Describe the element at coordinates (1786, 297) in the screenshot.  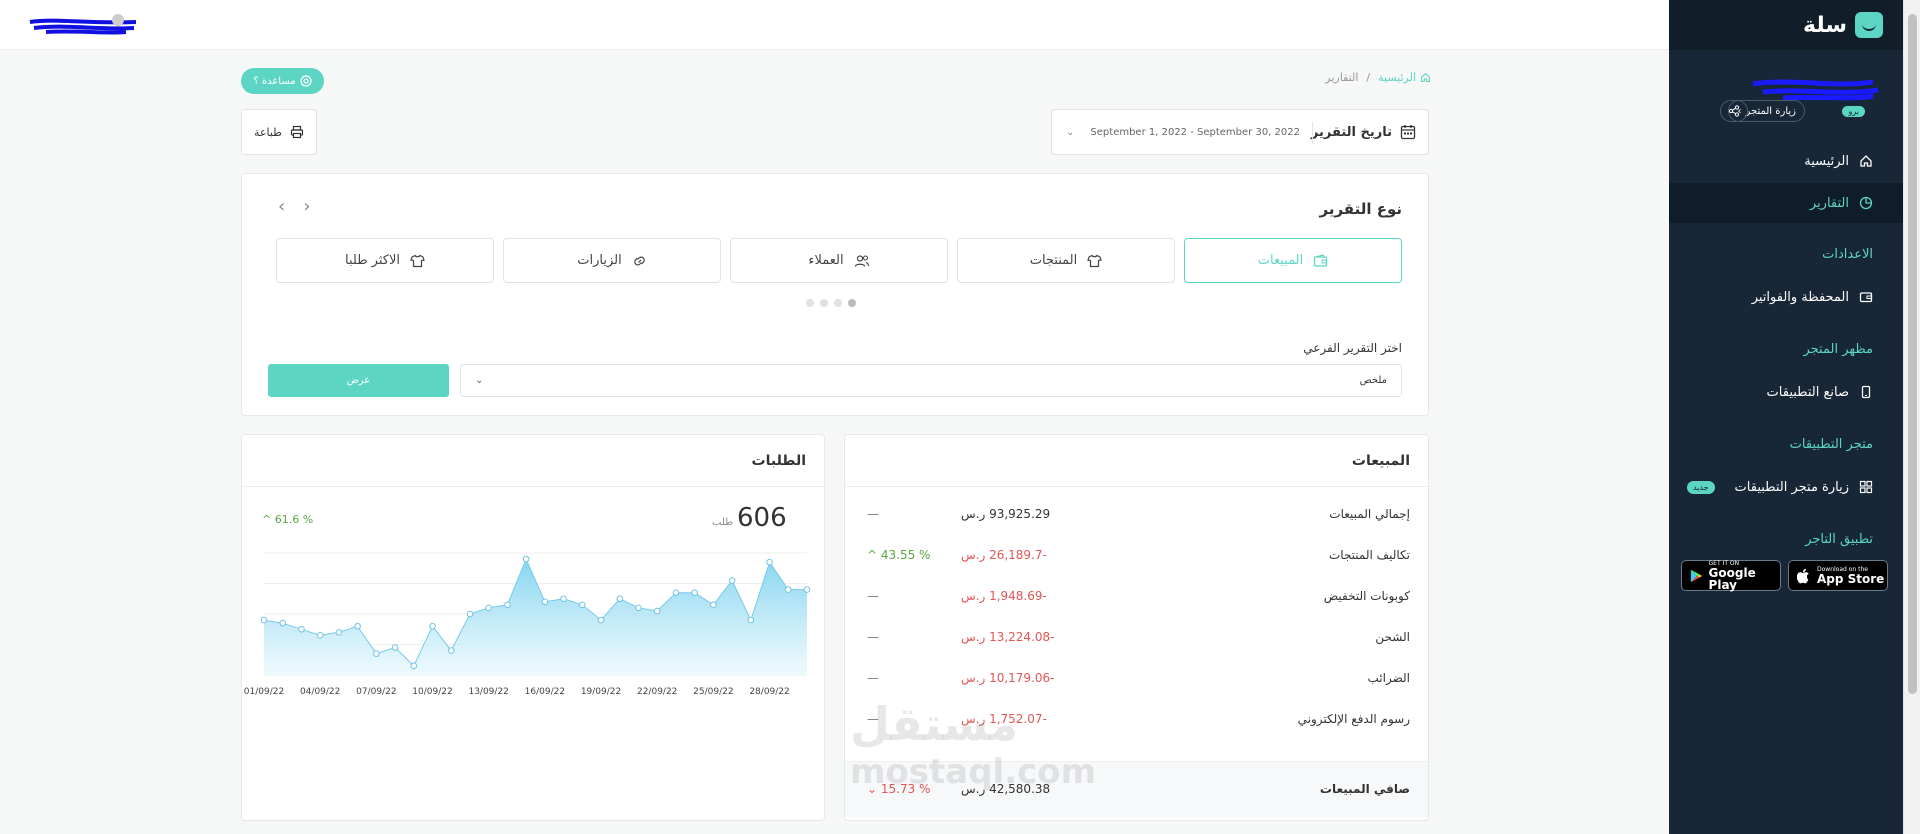
I see `sidebar-item-wallet: المحفظة والفواتير` at that location.